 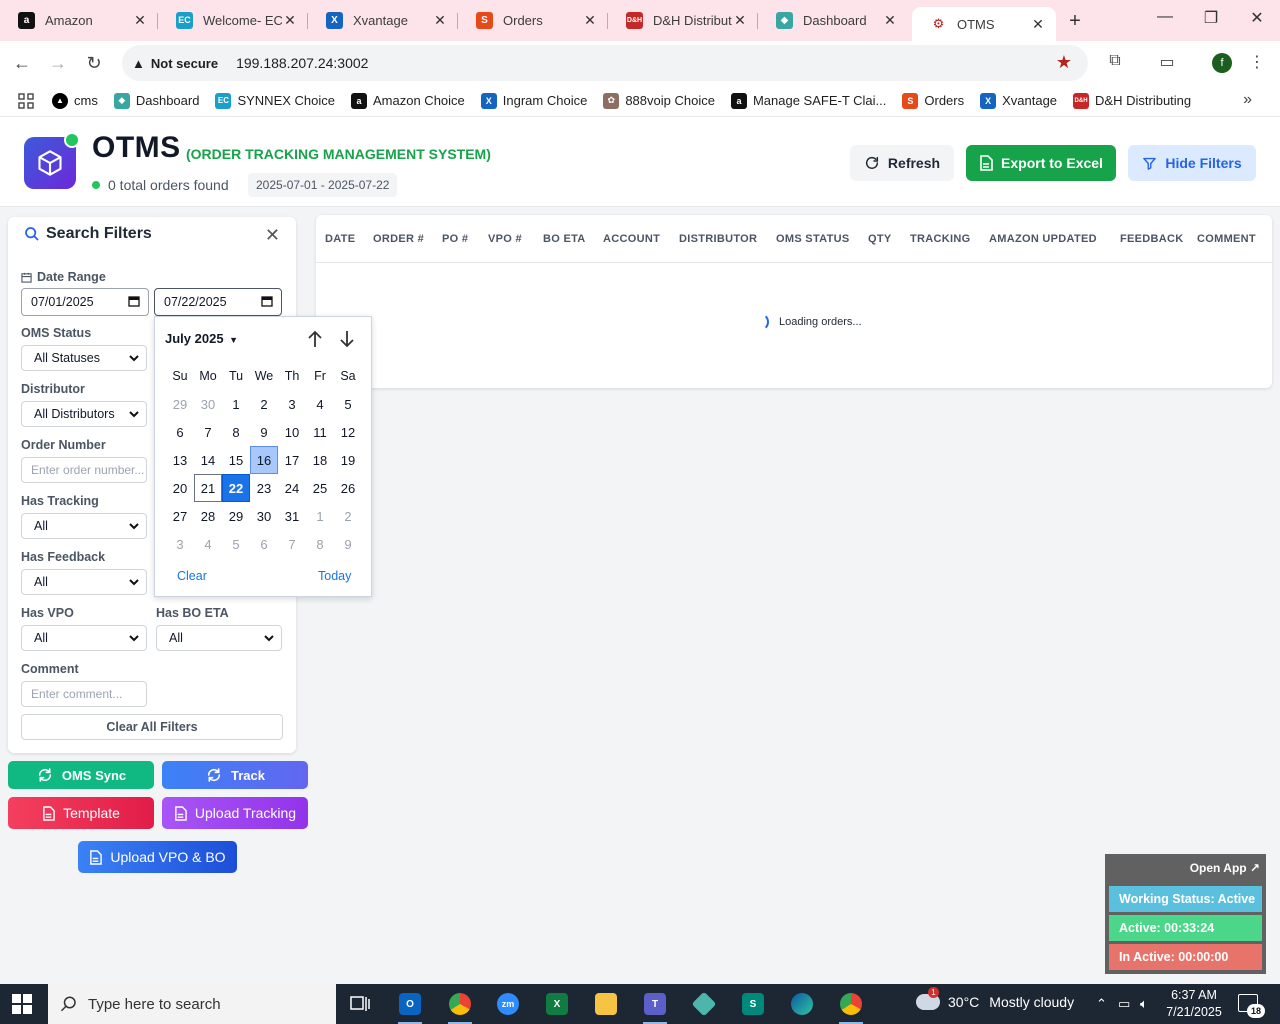 What do you see at coordinates (292, 432) in the screenshot?
I see `calendar-day: 10` at bounding box center [292, 432].